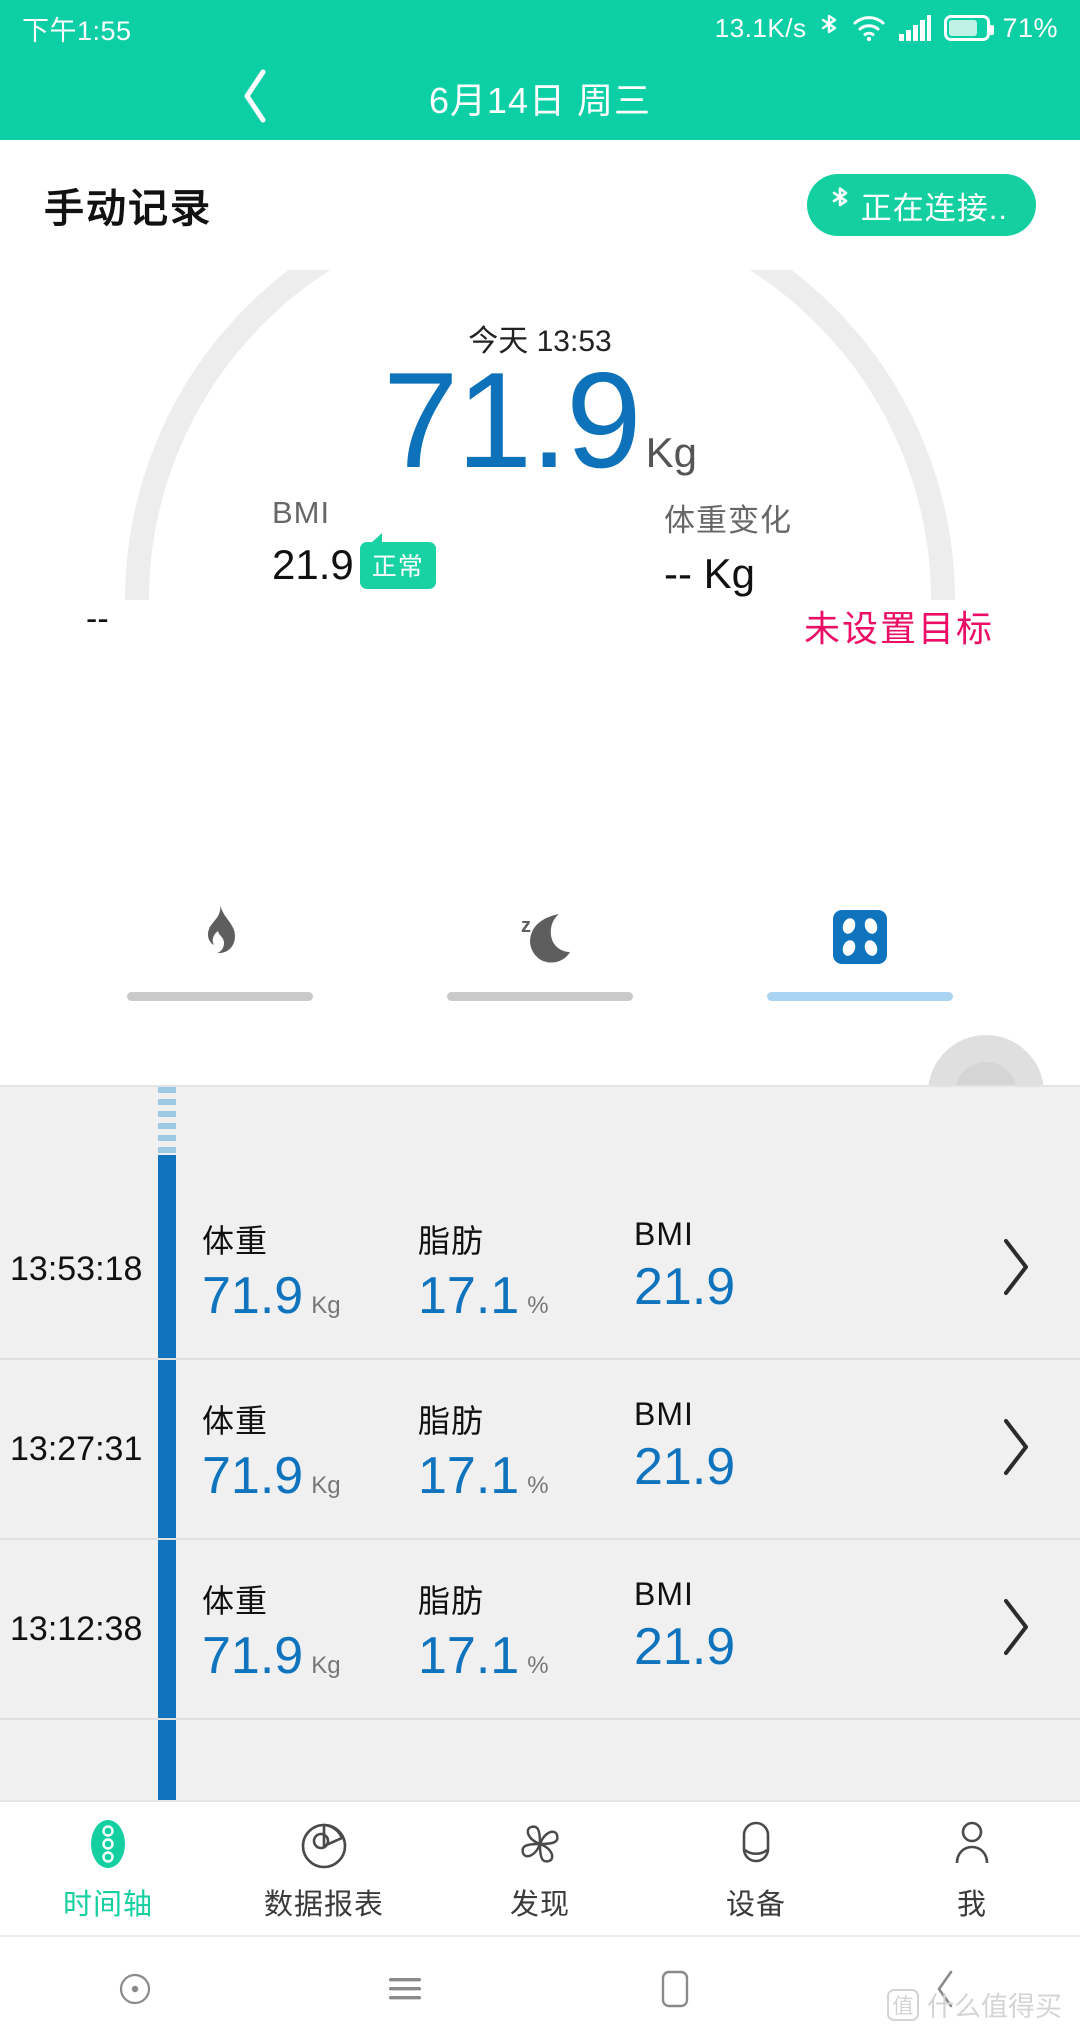 Image resolution: width=1080 pixels, height=2040 pixels. I want to click on timeline-dashed-segment, so click(167, 1121).